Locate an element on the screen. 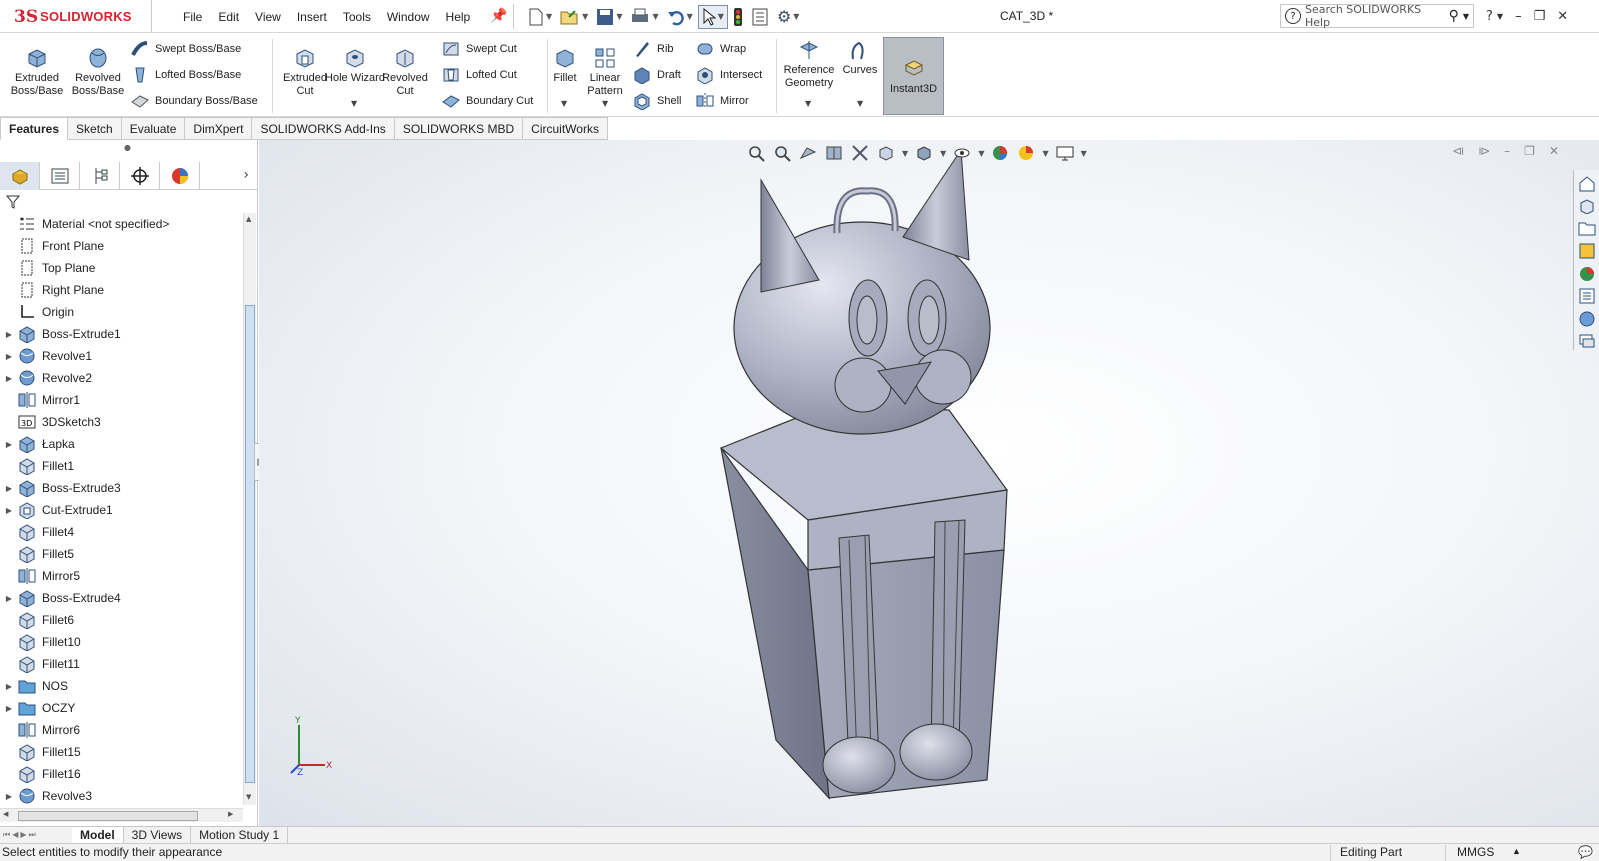  panel-more-icon: › is located at coordinates (246, 175).